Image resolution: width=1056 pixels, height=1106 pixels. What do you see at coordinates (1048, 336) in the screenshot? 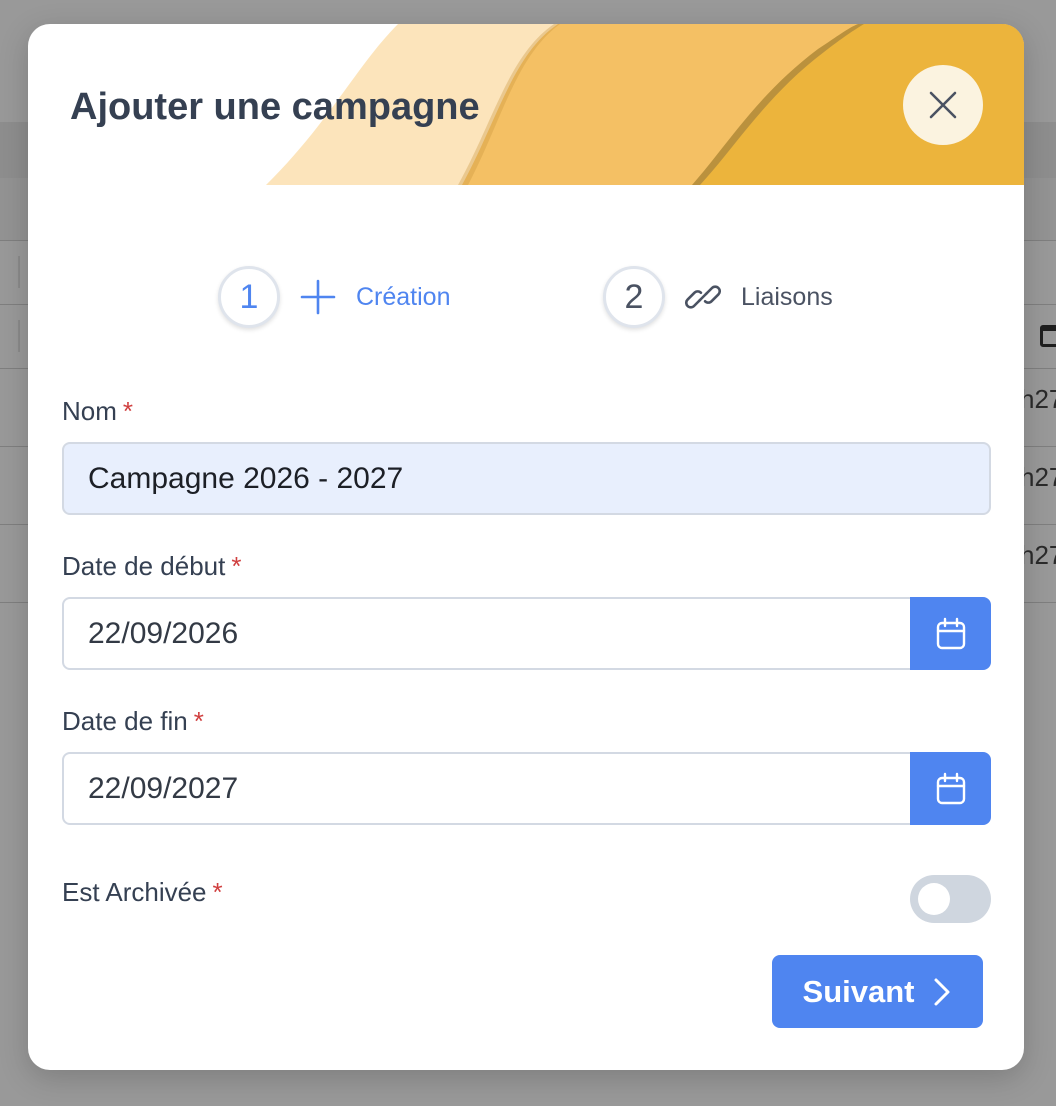
I see `bg-calendar-icon` at bounding box center [1048, 336].